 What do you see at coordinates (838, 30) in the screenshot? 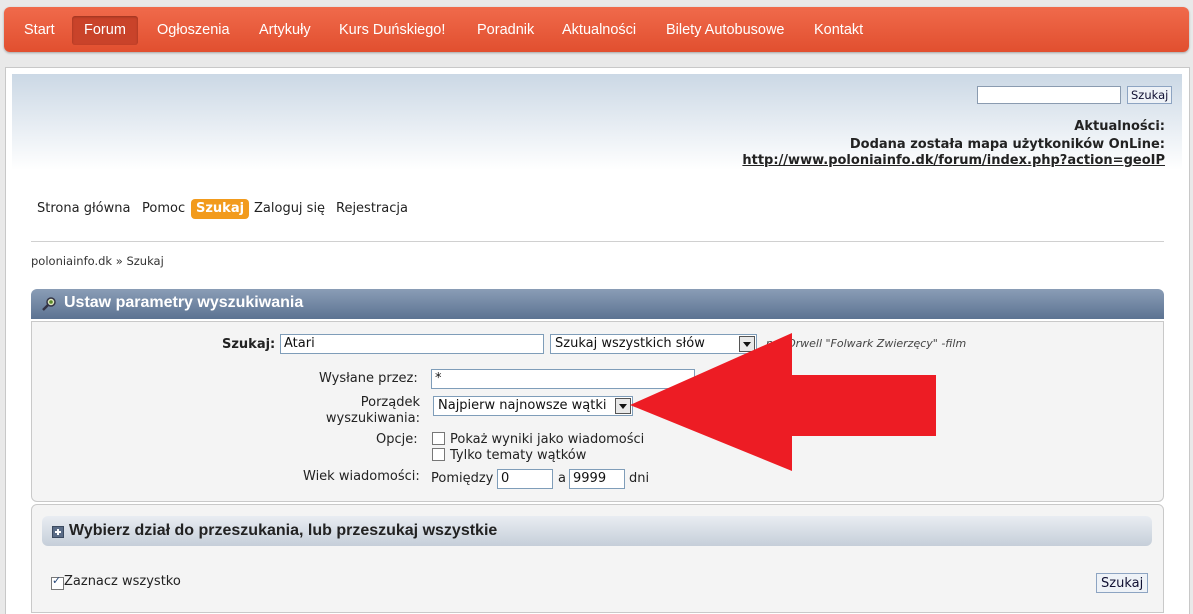
I see `nav-kontakt: Kontakt` at bounding box center [838, 30].